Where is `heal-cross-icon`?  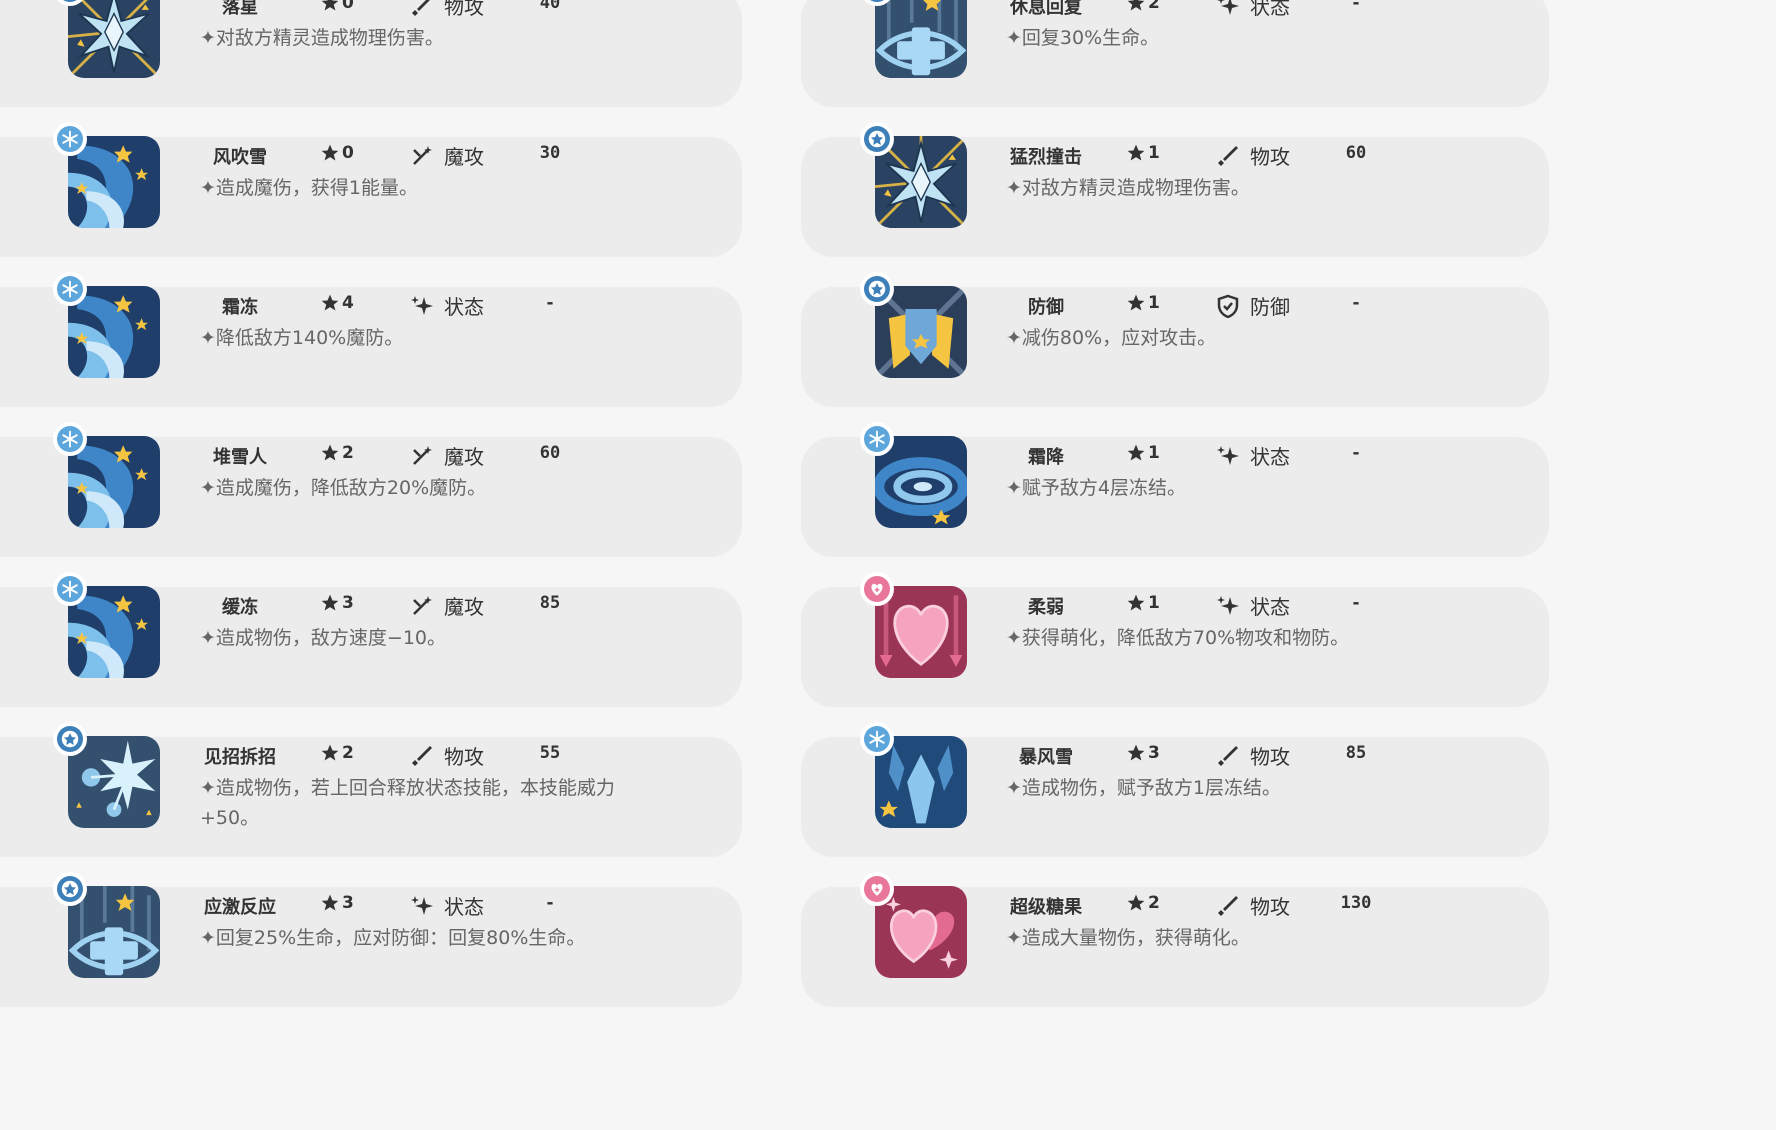 heal-cross-icon is located at coordinates (921, 39).